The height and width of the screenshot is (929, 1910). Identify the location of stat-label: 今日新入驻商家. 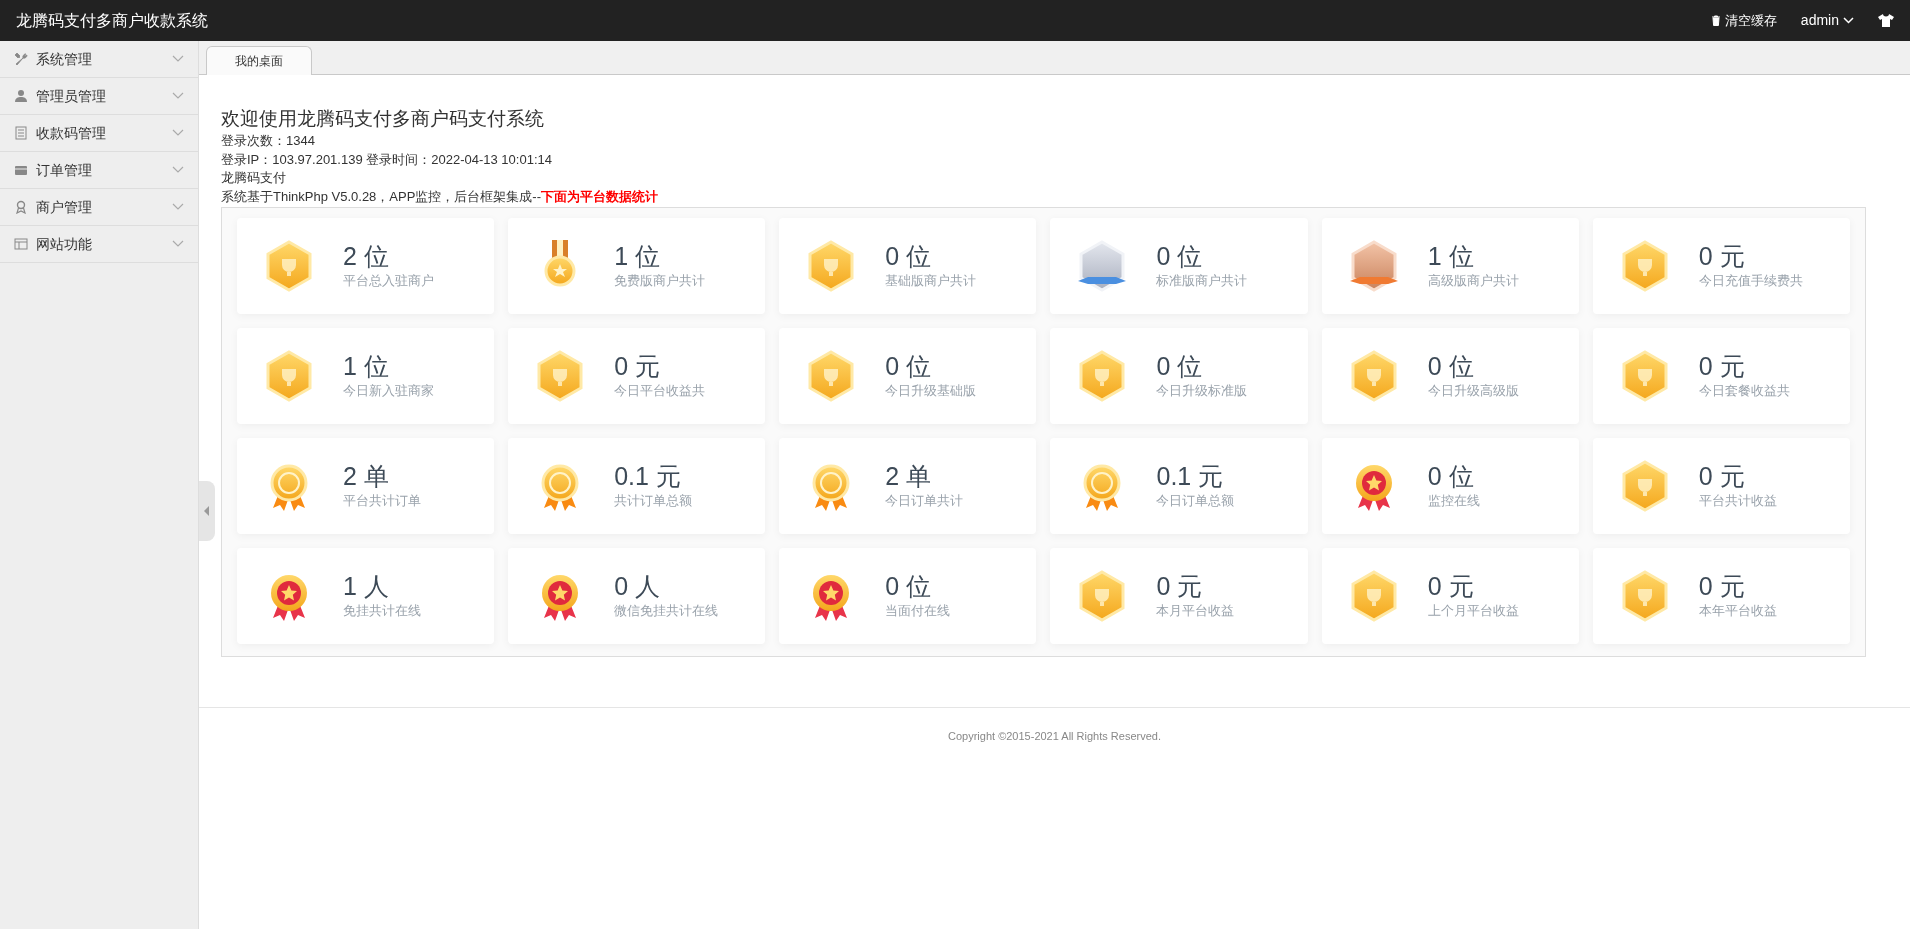
(388, 391).